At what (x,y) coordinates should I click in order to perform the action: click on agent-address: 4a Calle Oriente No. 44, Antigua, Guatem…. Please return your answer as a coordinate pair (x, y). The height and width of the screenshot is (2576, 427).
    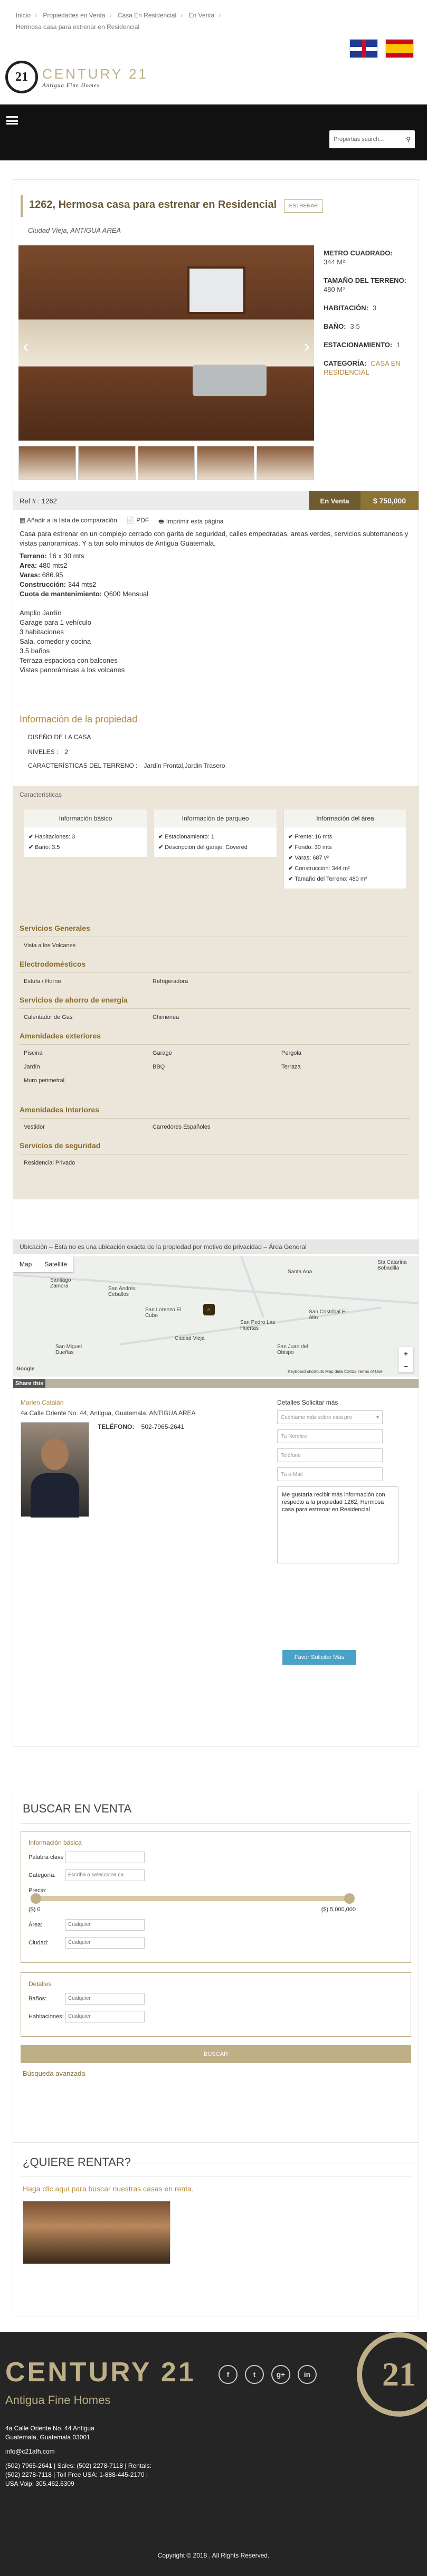
    Looking at the image, I should click on (108, 1413).